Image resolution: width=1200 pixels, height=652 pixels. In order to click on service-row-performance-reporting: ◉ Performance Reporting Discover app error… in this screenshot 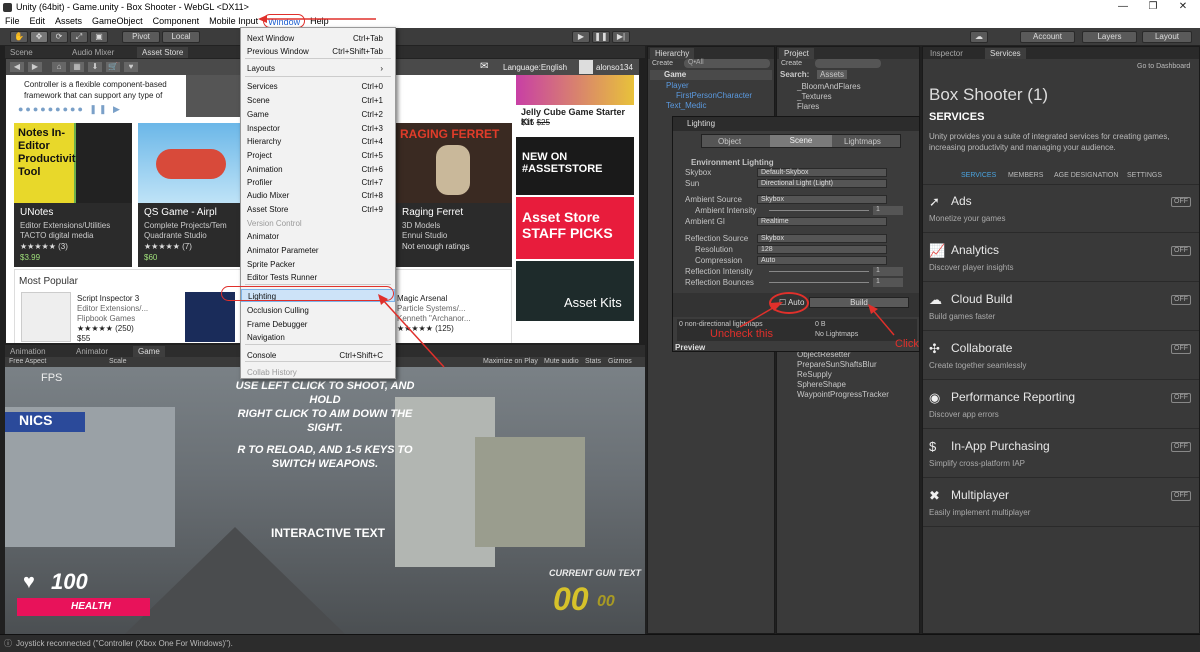, I will do `click(1061, 406)`.